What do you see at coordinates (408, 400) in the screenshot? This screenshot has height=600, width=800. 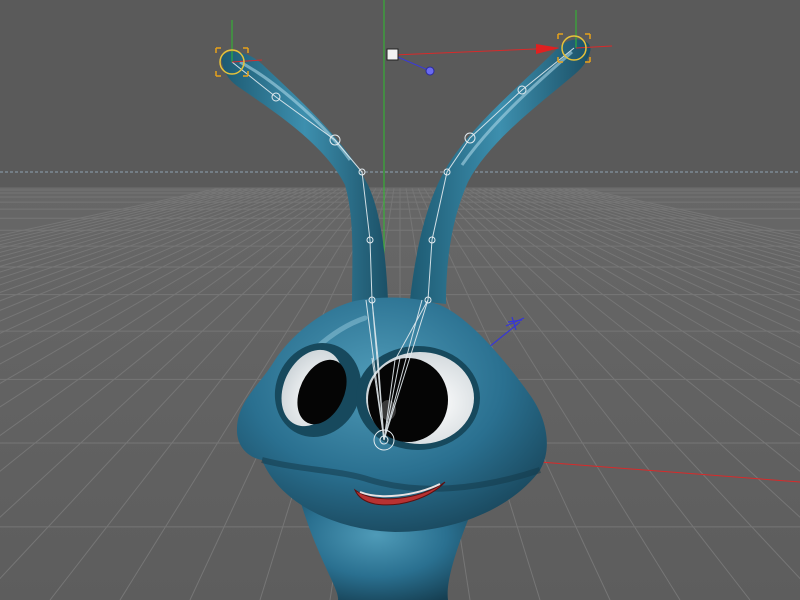 I see `right-pupil` at bounding box center [408, 400].